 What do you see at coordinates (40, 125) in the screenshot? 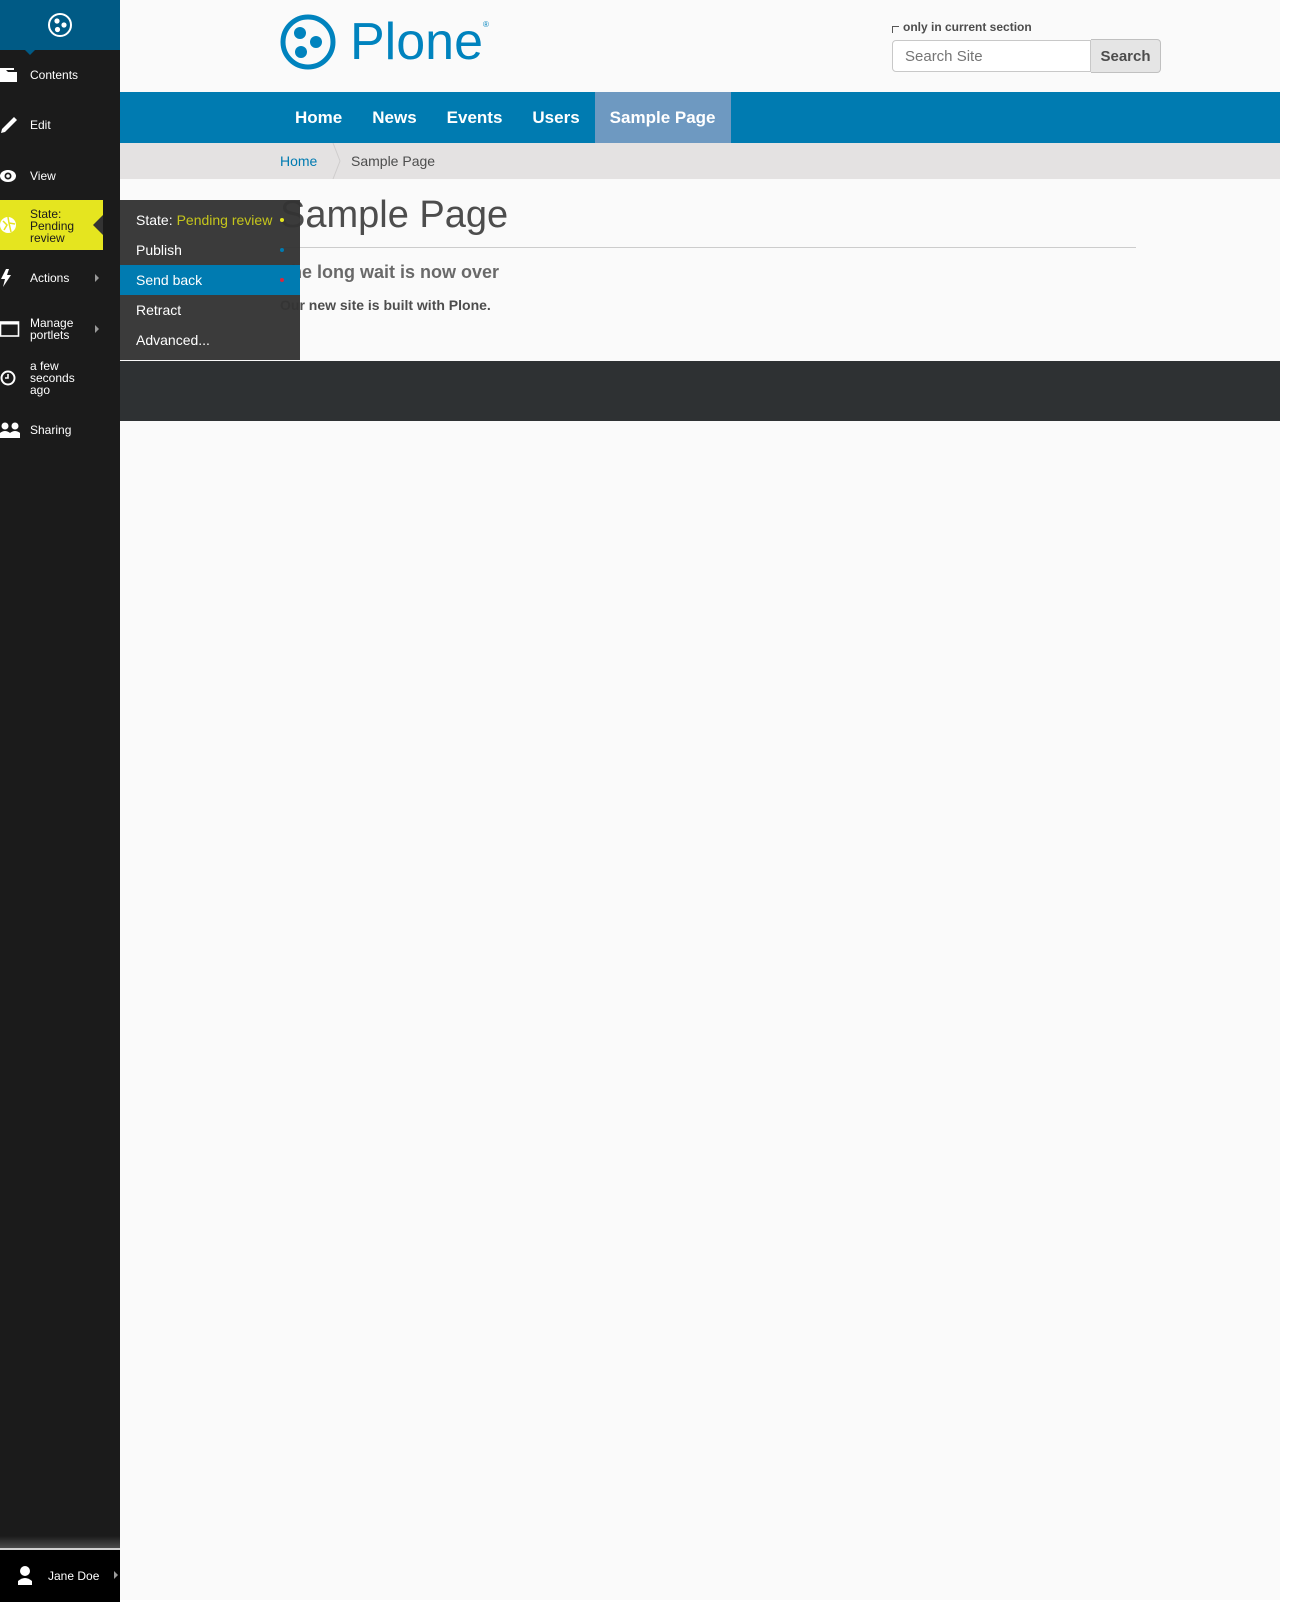
I see `toolbar-edit-label: Edit` at bounding box center [40, 125].